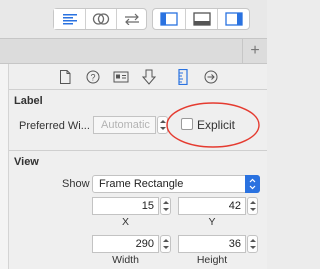 This screenshot has width=320, height=269. What do you see at coordinates (212, 244) in the screenshot?
I see `height-field: 36` at bounding box center [212, 244].